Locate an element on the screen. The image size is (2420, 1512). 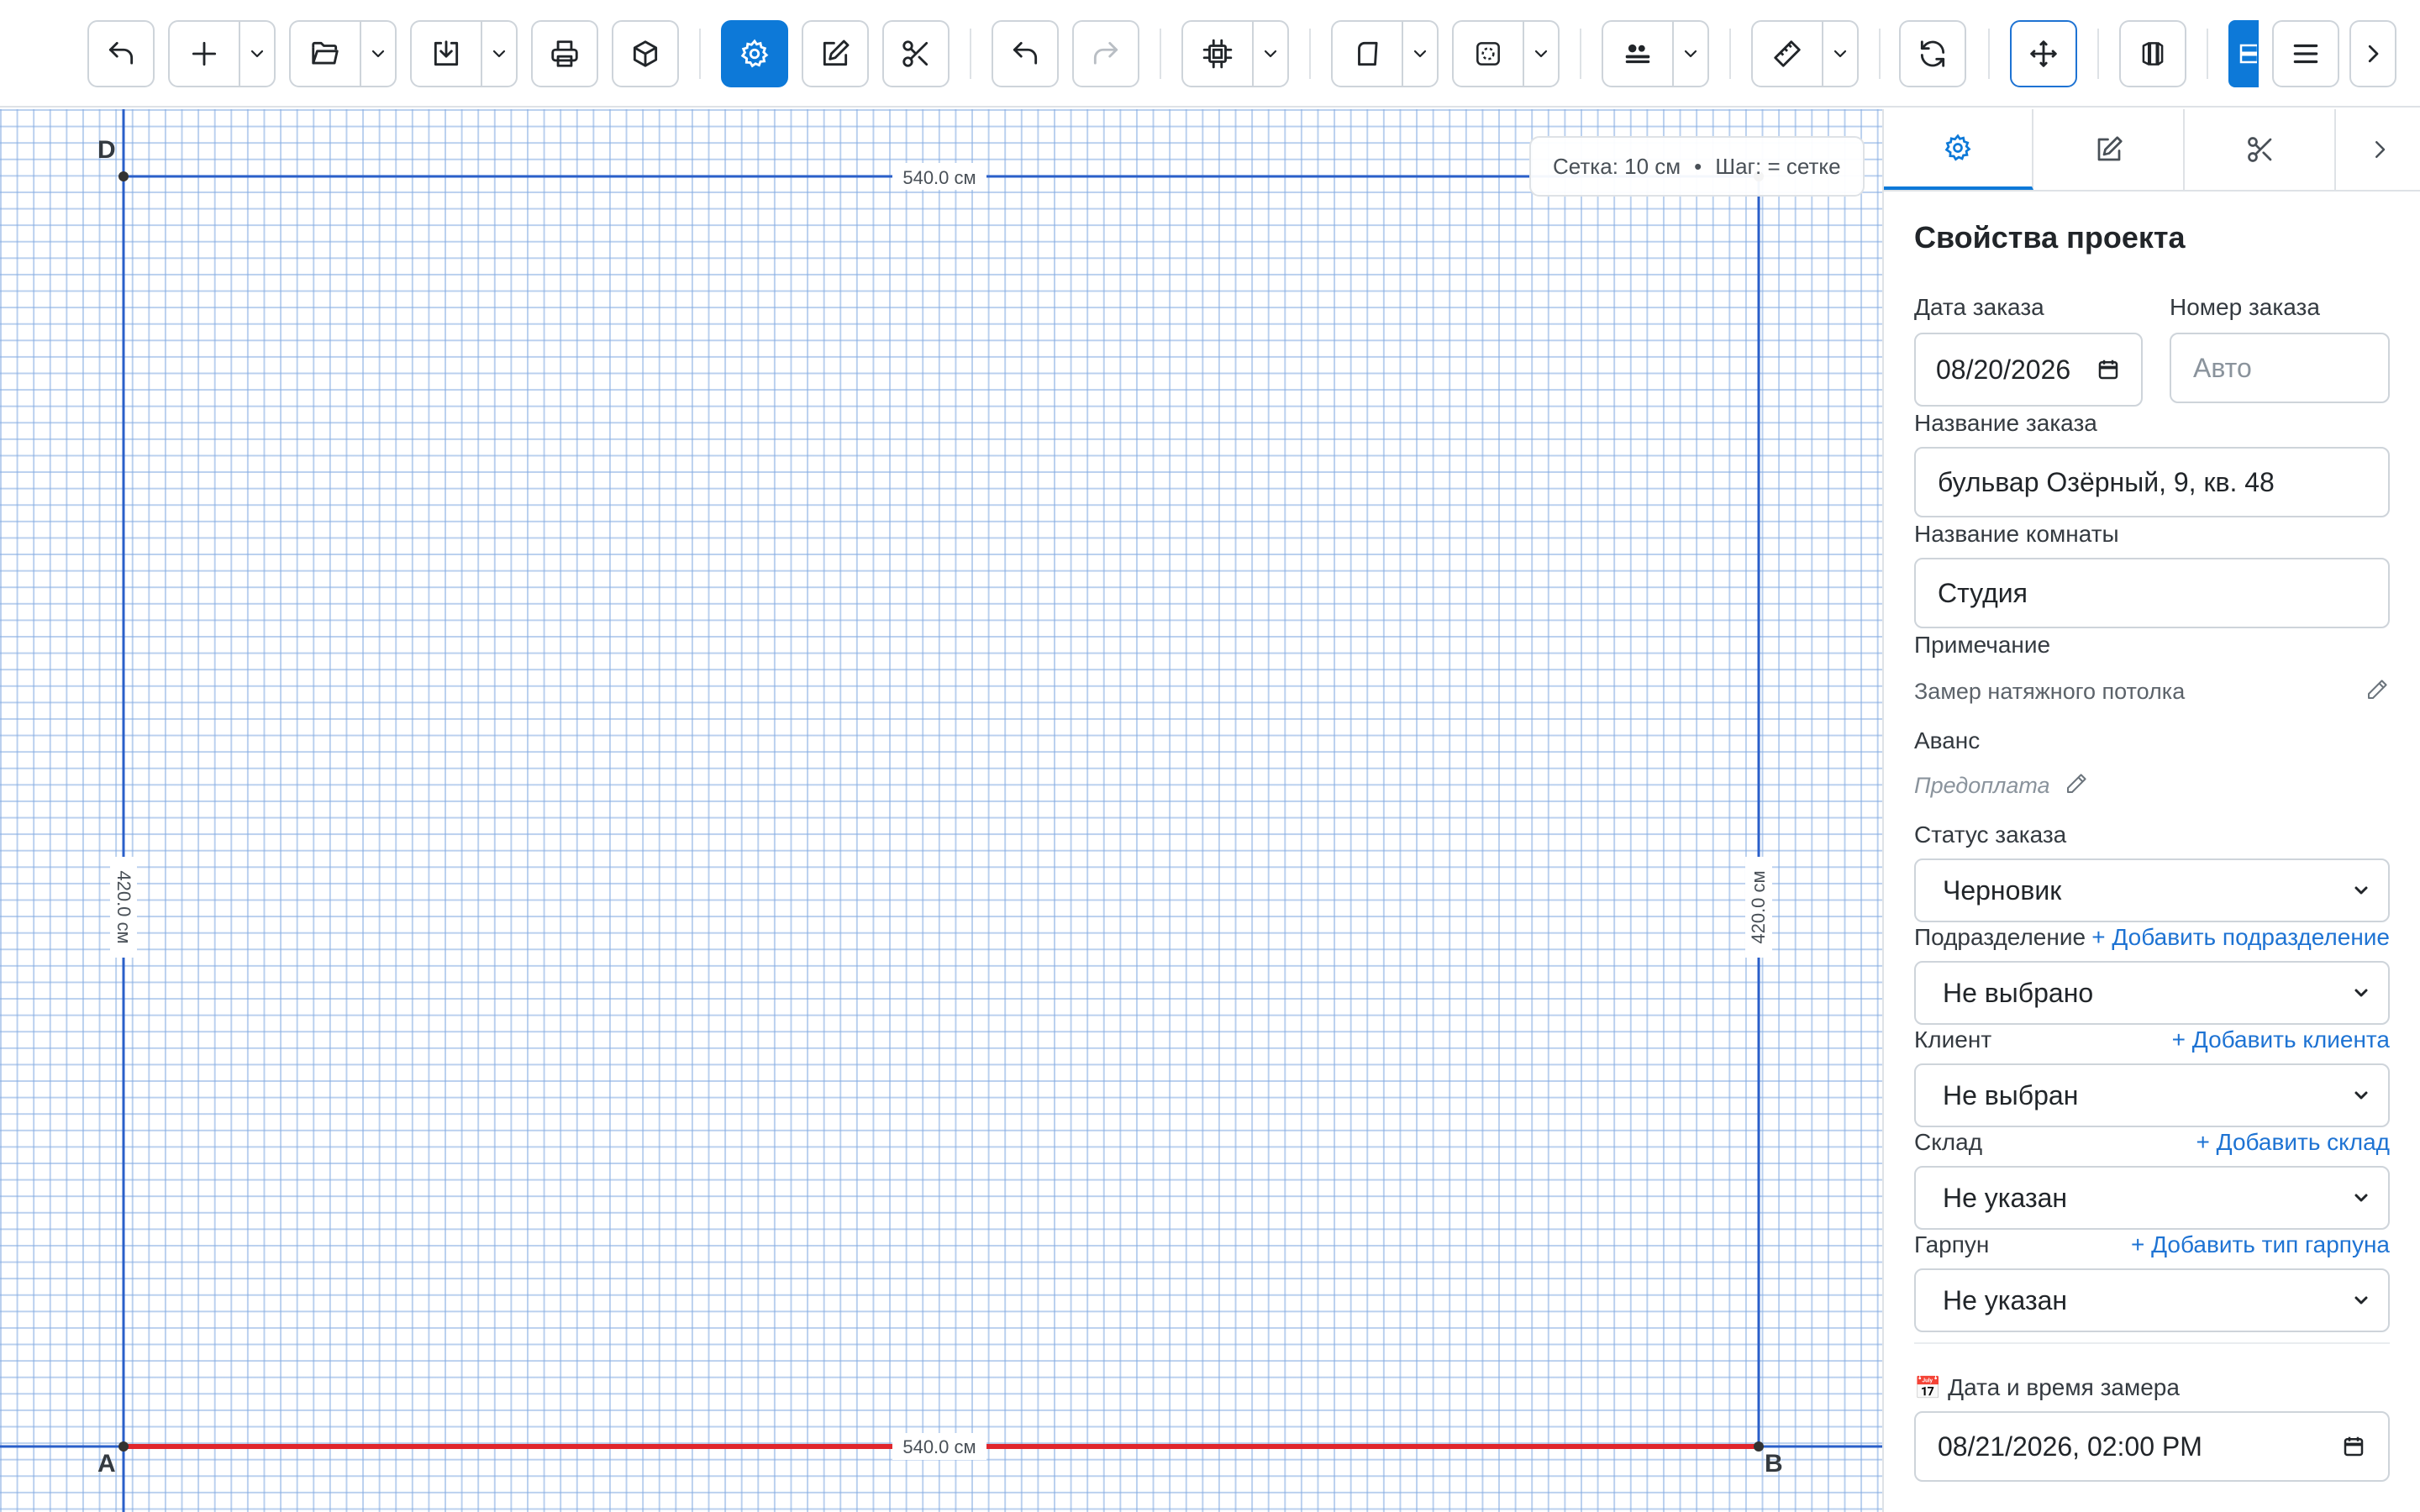
tab-cut is located at coordinates (2261, 149).